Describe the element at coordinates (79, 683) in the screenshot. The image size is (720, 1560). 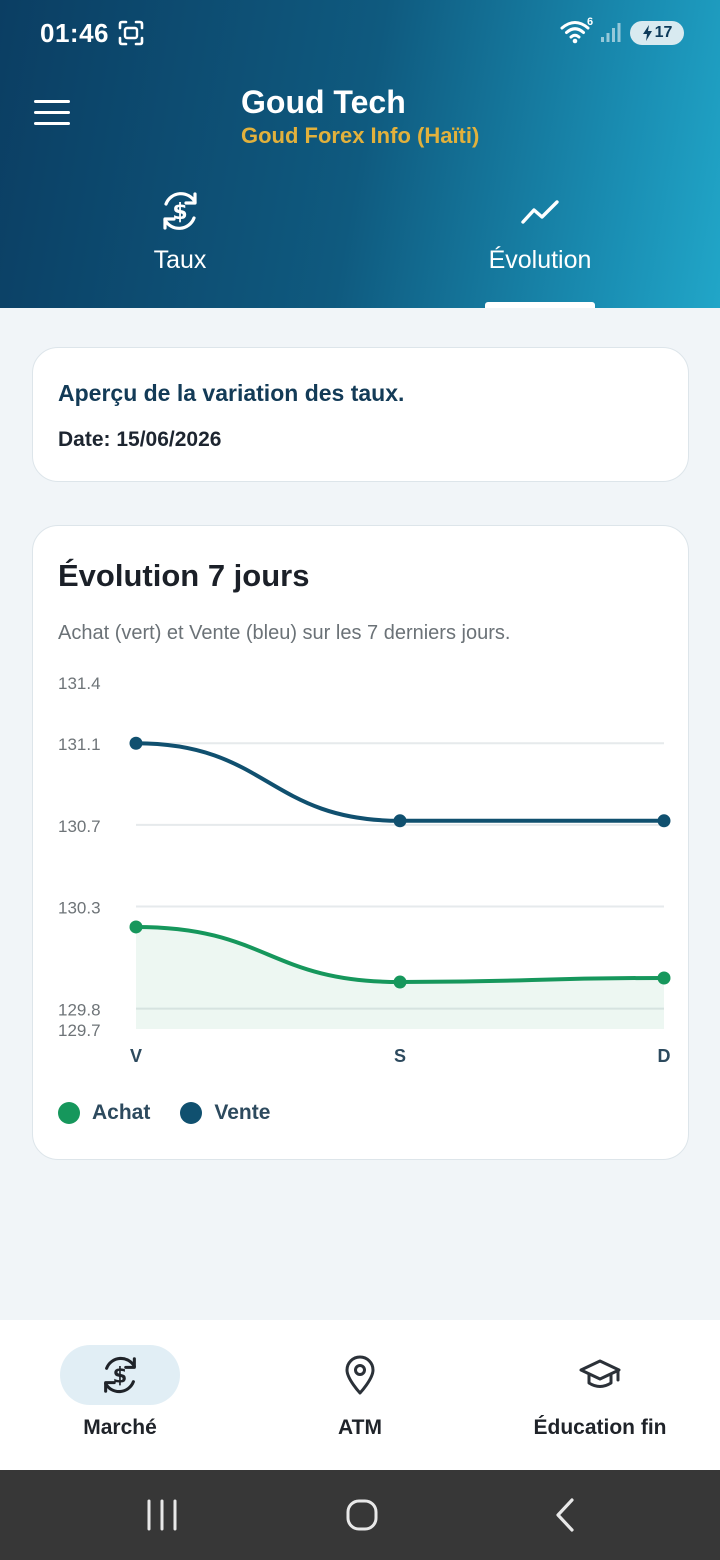
I see `y-tick-label: 131.4` at that location.